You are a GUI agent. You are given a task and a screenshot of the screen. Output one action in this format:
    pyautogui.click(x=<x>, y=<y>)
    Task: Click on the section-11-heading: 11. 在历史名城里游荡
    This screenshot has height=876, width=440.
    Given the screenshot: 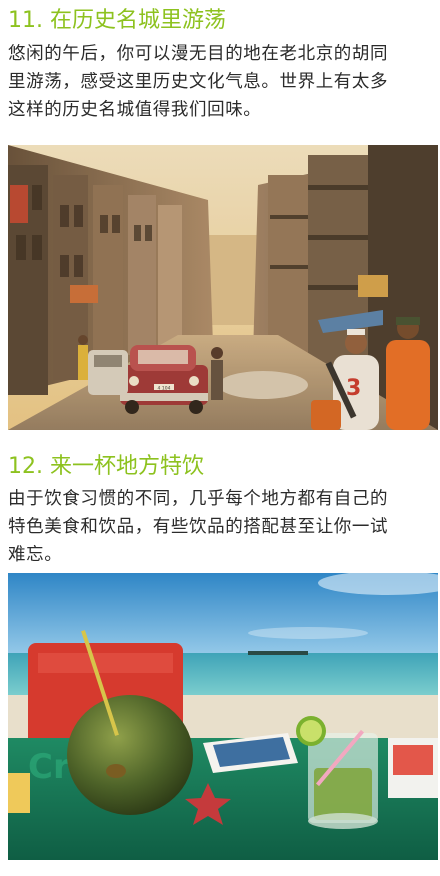 What is the action you would take?
    pyautogui.click(x=117, y=21)
    